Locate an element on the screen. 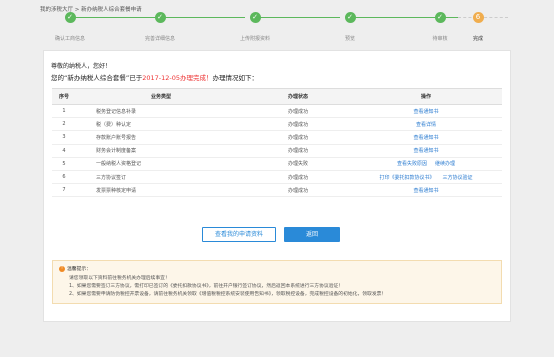 Image resolution: width=554 pixels, height=357 pixels. op-link: 继续办理 is located at coordinates (445, 164).